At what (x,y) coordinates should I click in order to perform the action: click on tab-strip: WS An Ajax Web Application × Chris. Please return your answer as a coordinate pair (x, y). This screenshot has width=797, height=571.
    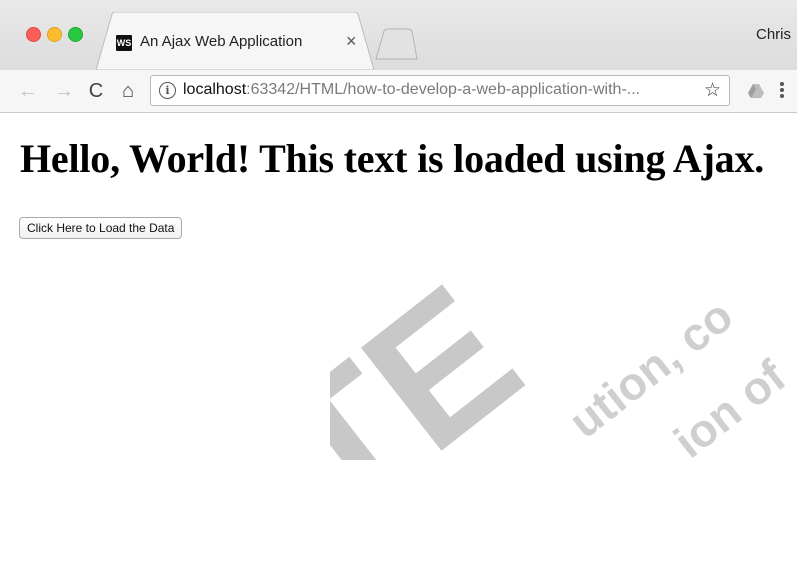
    Looking at the image, I should click on (398, 35).